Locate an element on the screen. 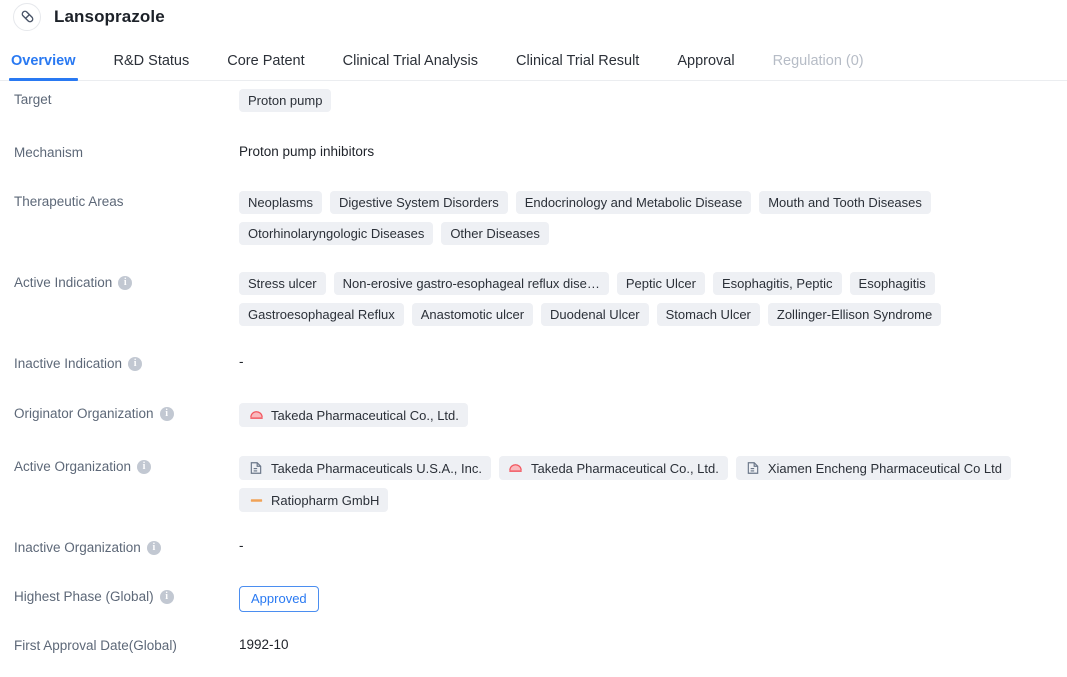 Image resolution: width=1067 pixels, height=677 pixels. field-label-text: Originator Organization is located at coordinates (84, 413).